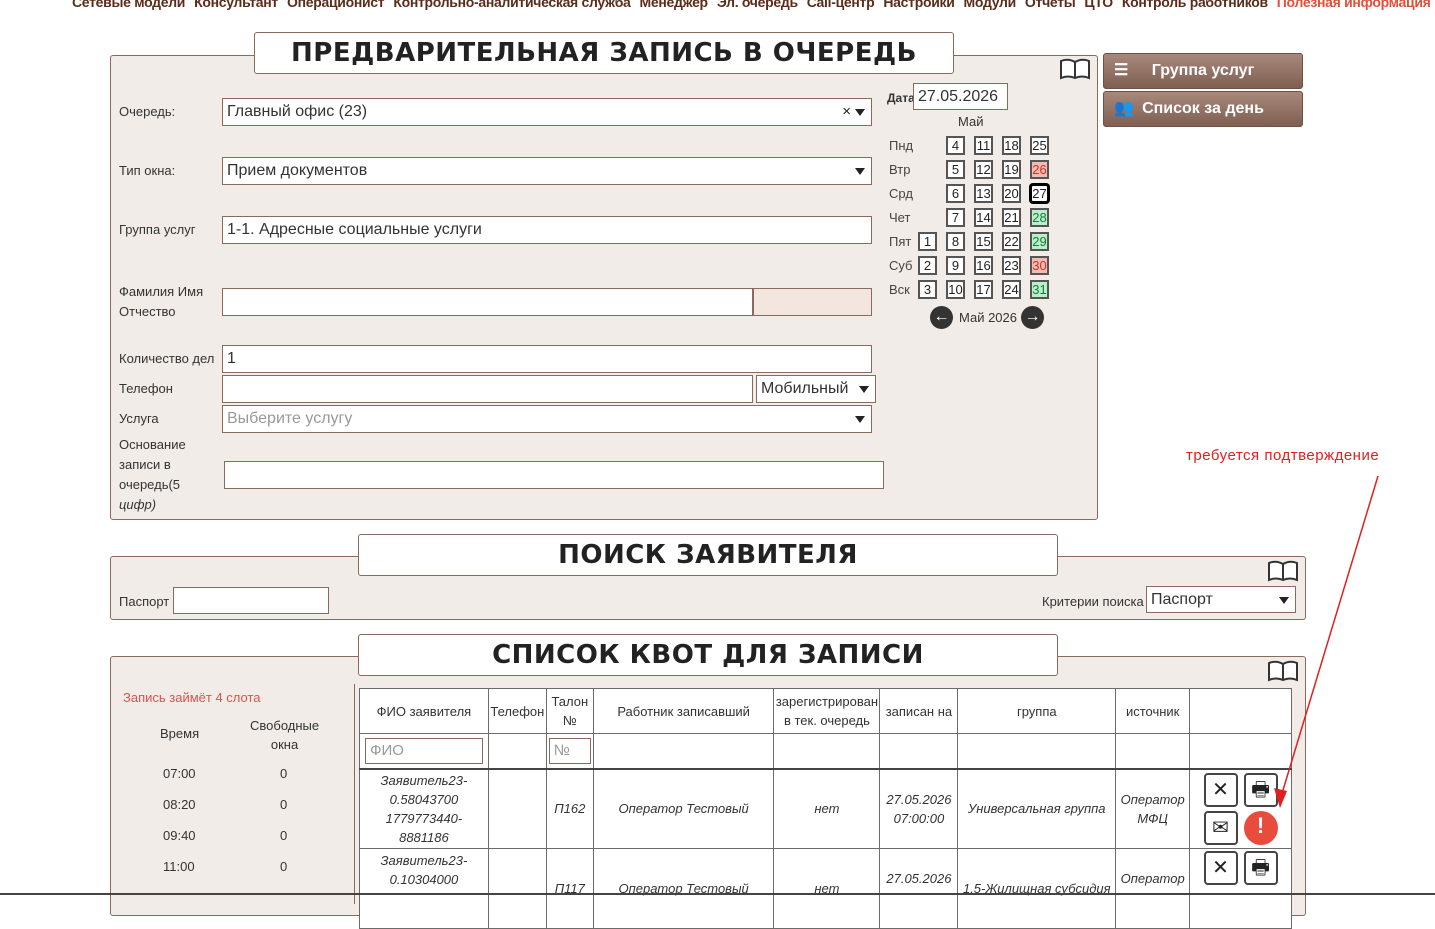 Image resolution: width=1435 pixels, height=929 pixels. Describe the element at coordinates (1011, 265) in the screenshot. I see `calendar-day: 23` at that location.